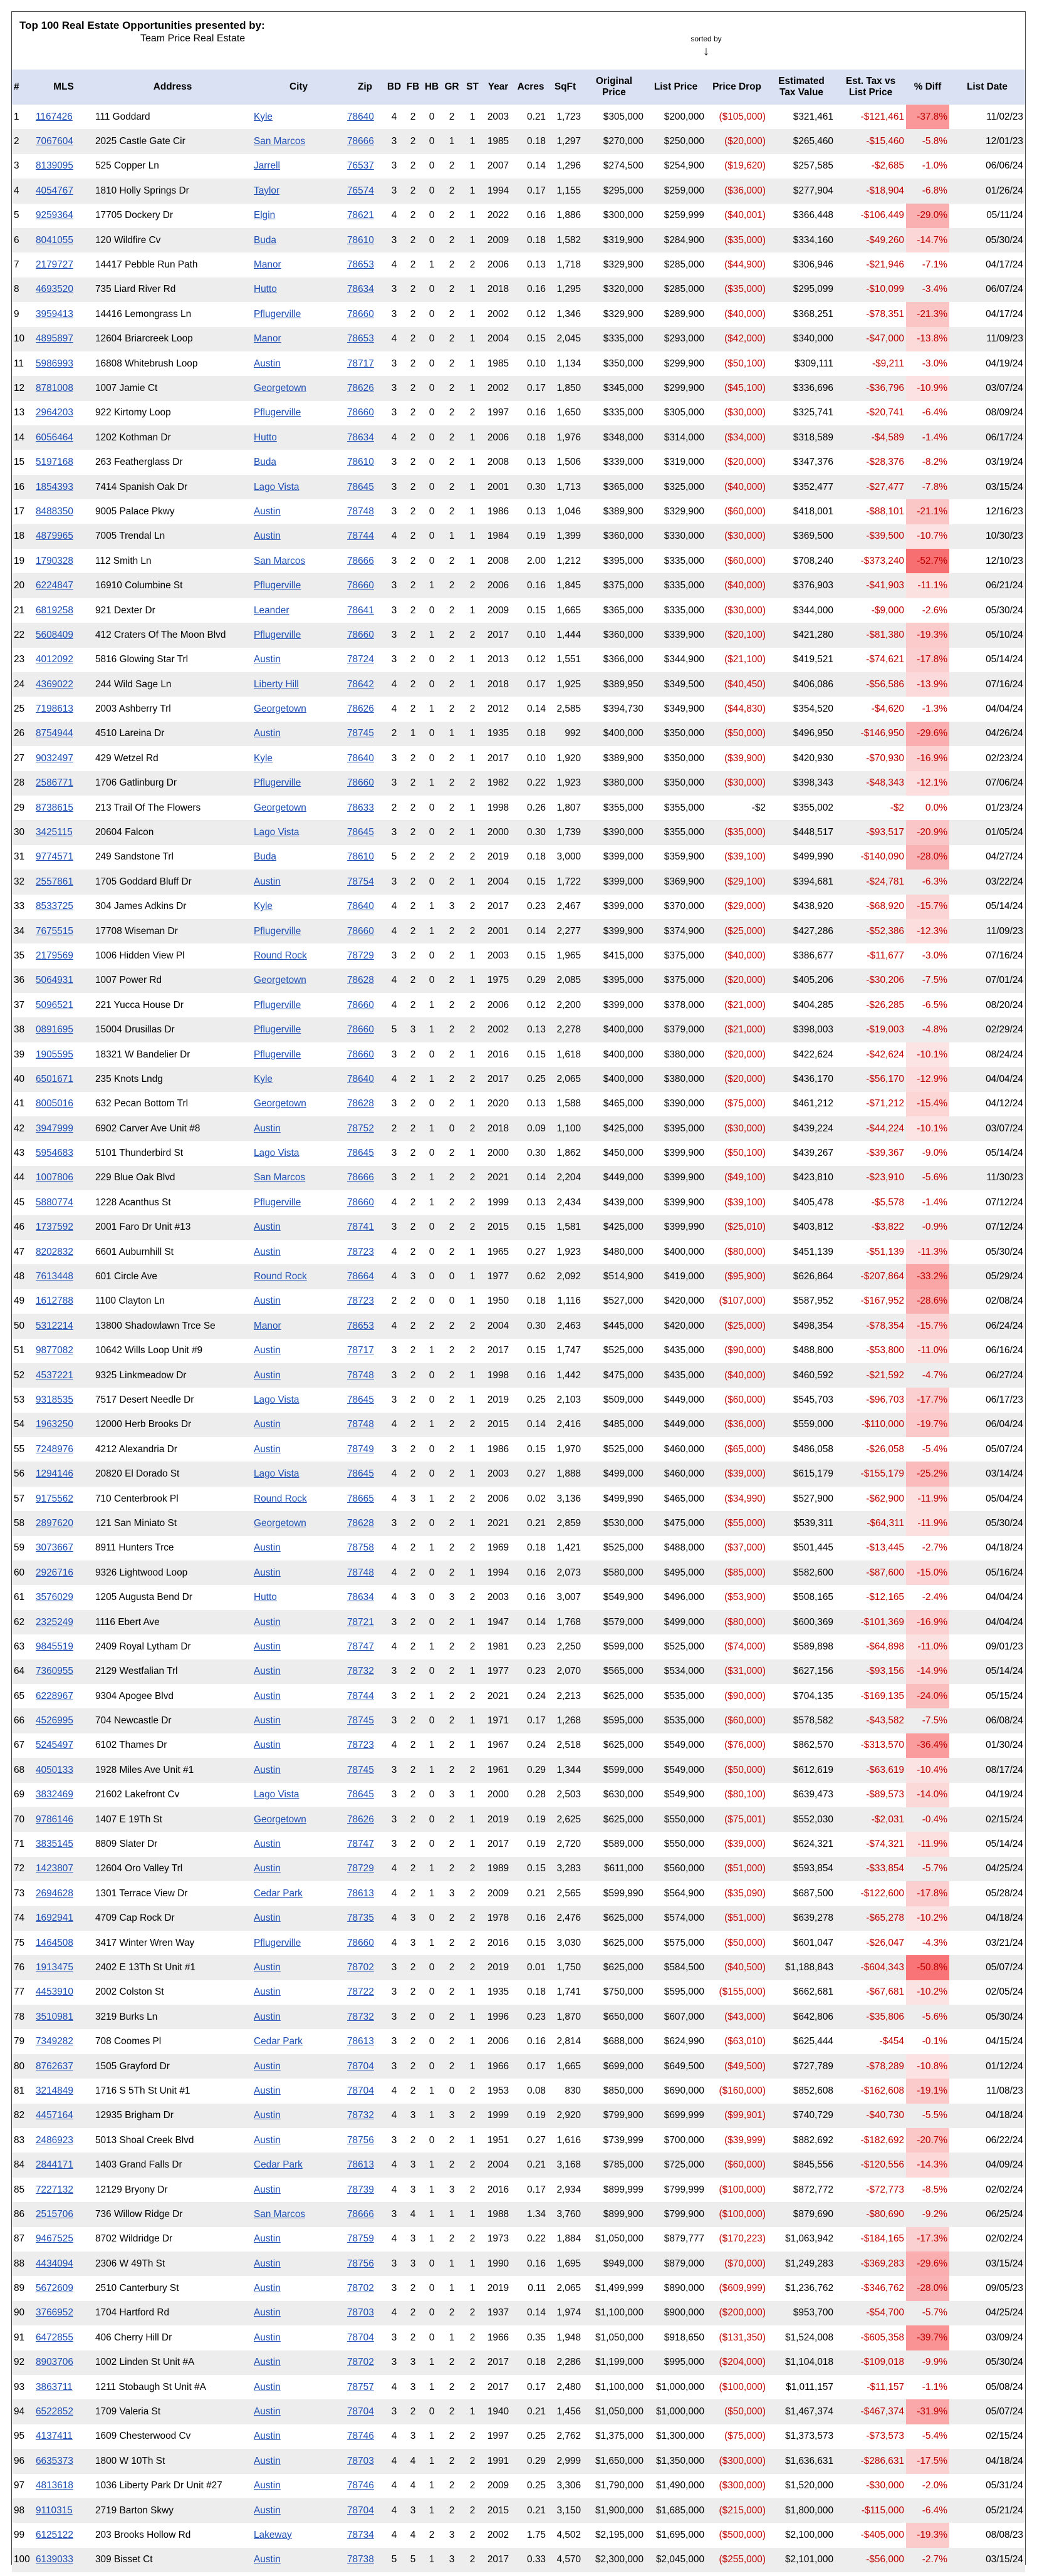 This screenshot has width=1037, height=2576. I want to click on city-link: Taylor, so click(266, 190).